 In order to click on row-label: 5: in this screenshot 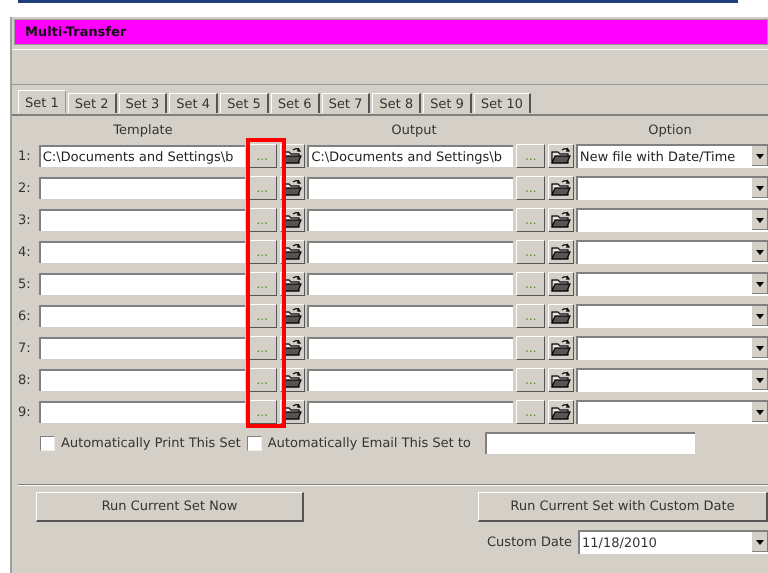, I will do `click(25, 284)`.